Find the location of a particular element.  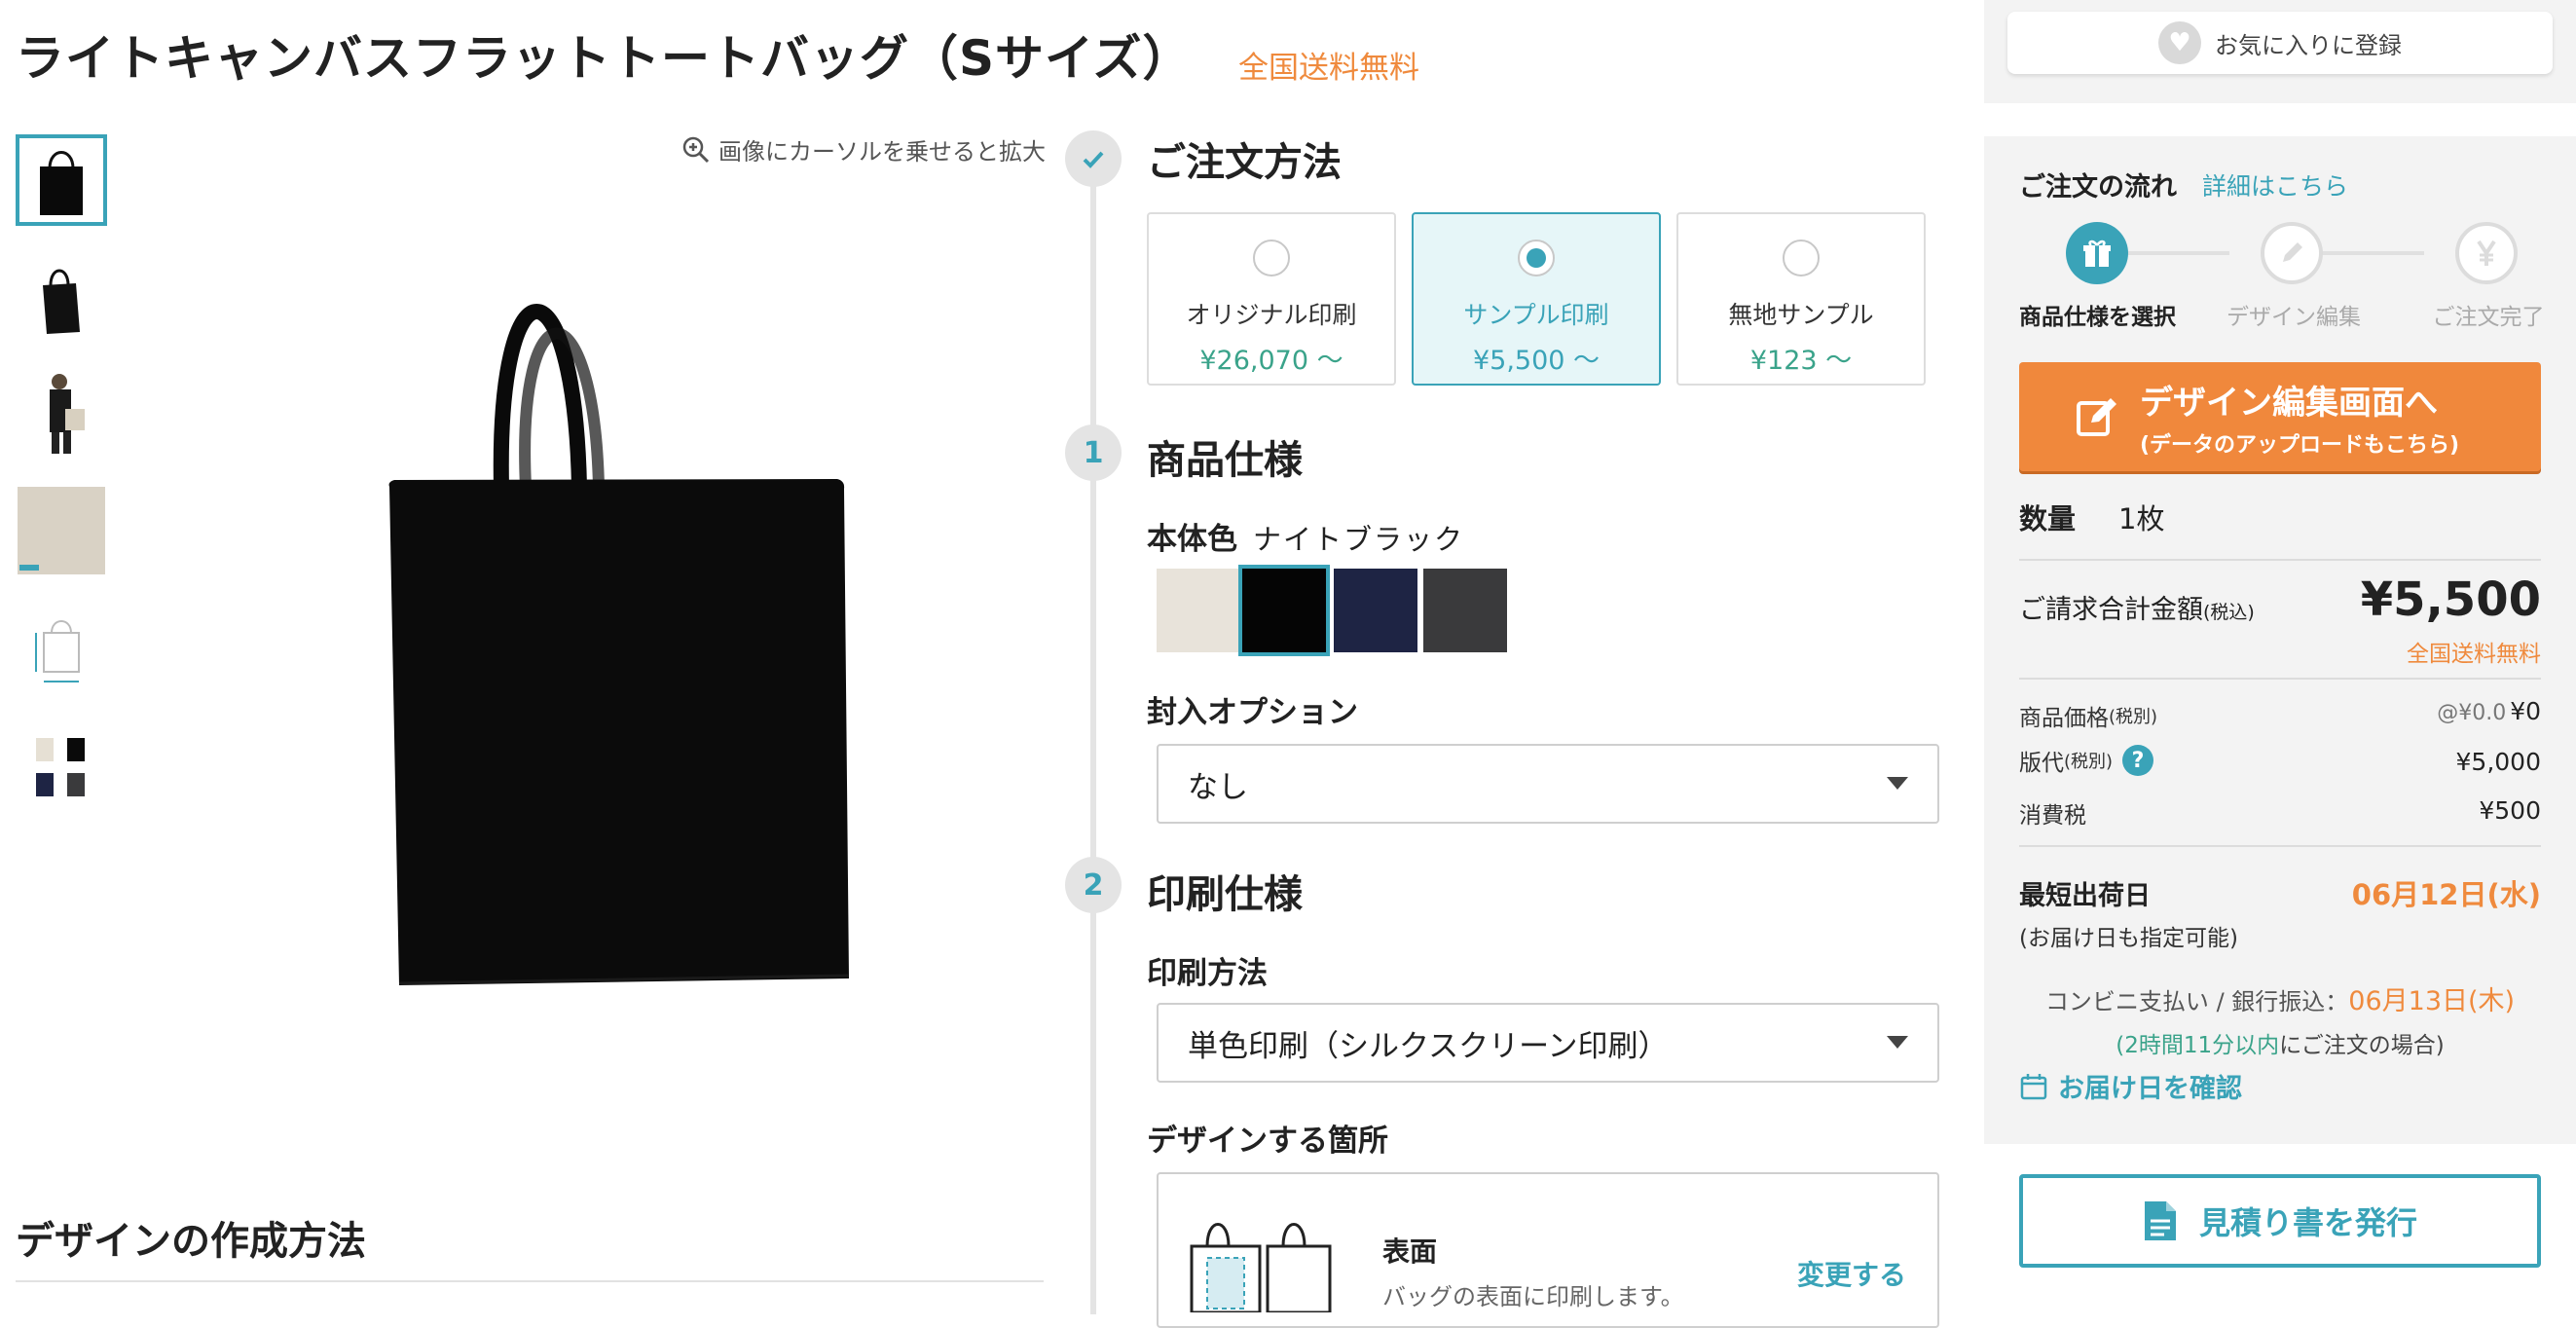

free-shipping-badge: 全国送料無料 is located at coordinates (1328, 68).